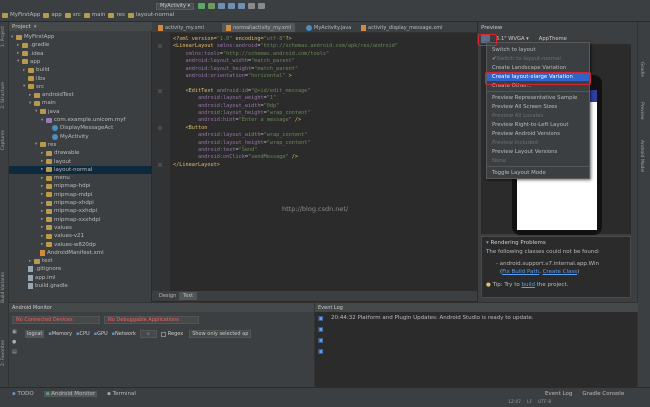  What do you see at coordinates (80, 54) in the screenshot?
I see `tree-item: ▸ .idea` at bounding box center [80, 54].